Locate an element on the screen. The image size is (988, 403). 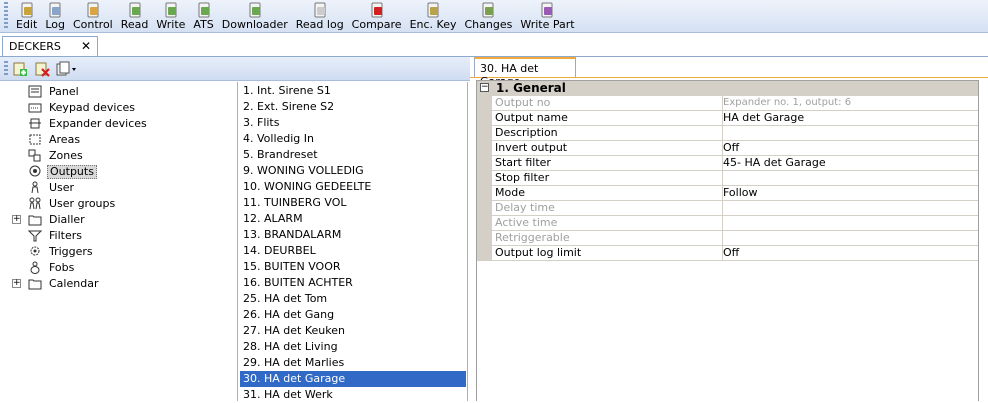
panel-icon is located at coordinates (35, 91).